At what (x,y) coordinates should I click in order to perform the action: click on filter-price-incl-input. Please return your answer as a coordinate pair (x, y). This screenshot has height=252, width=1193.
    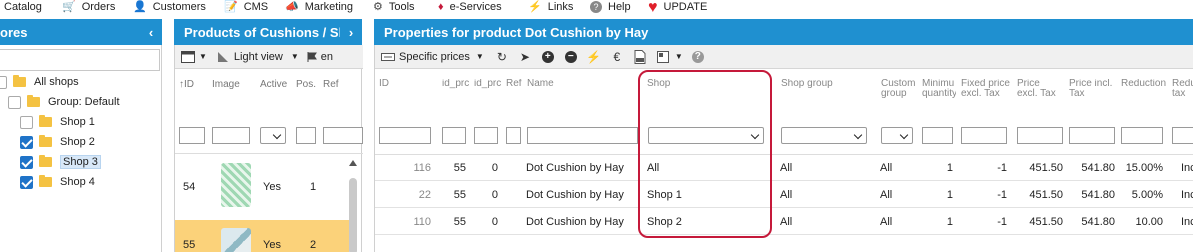
    Looking at the image, I should click on (1092, 135).